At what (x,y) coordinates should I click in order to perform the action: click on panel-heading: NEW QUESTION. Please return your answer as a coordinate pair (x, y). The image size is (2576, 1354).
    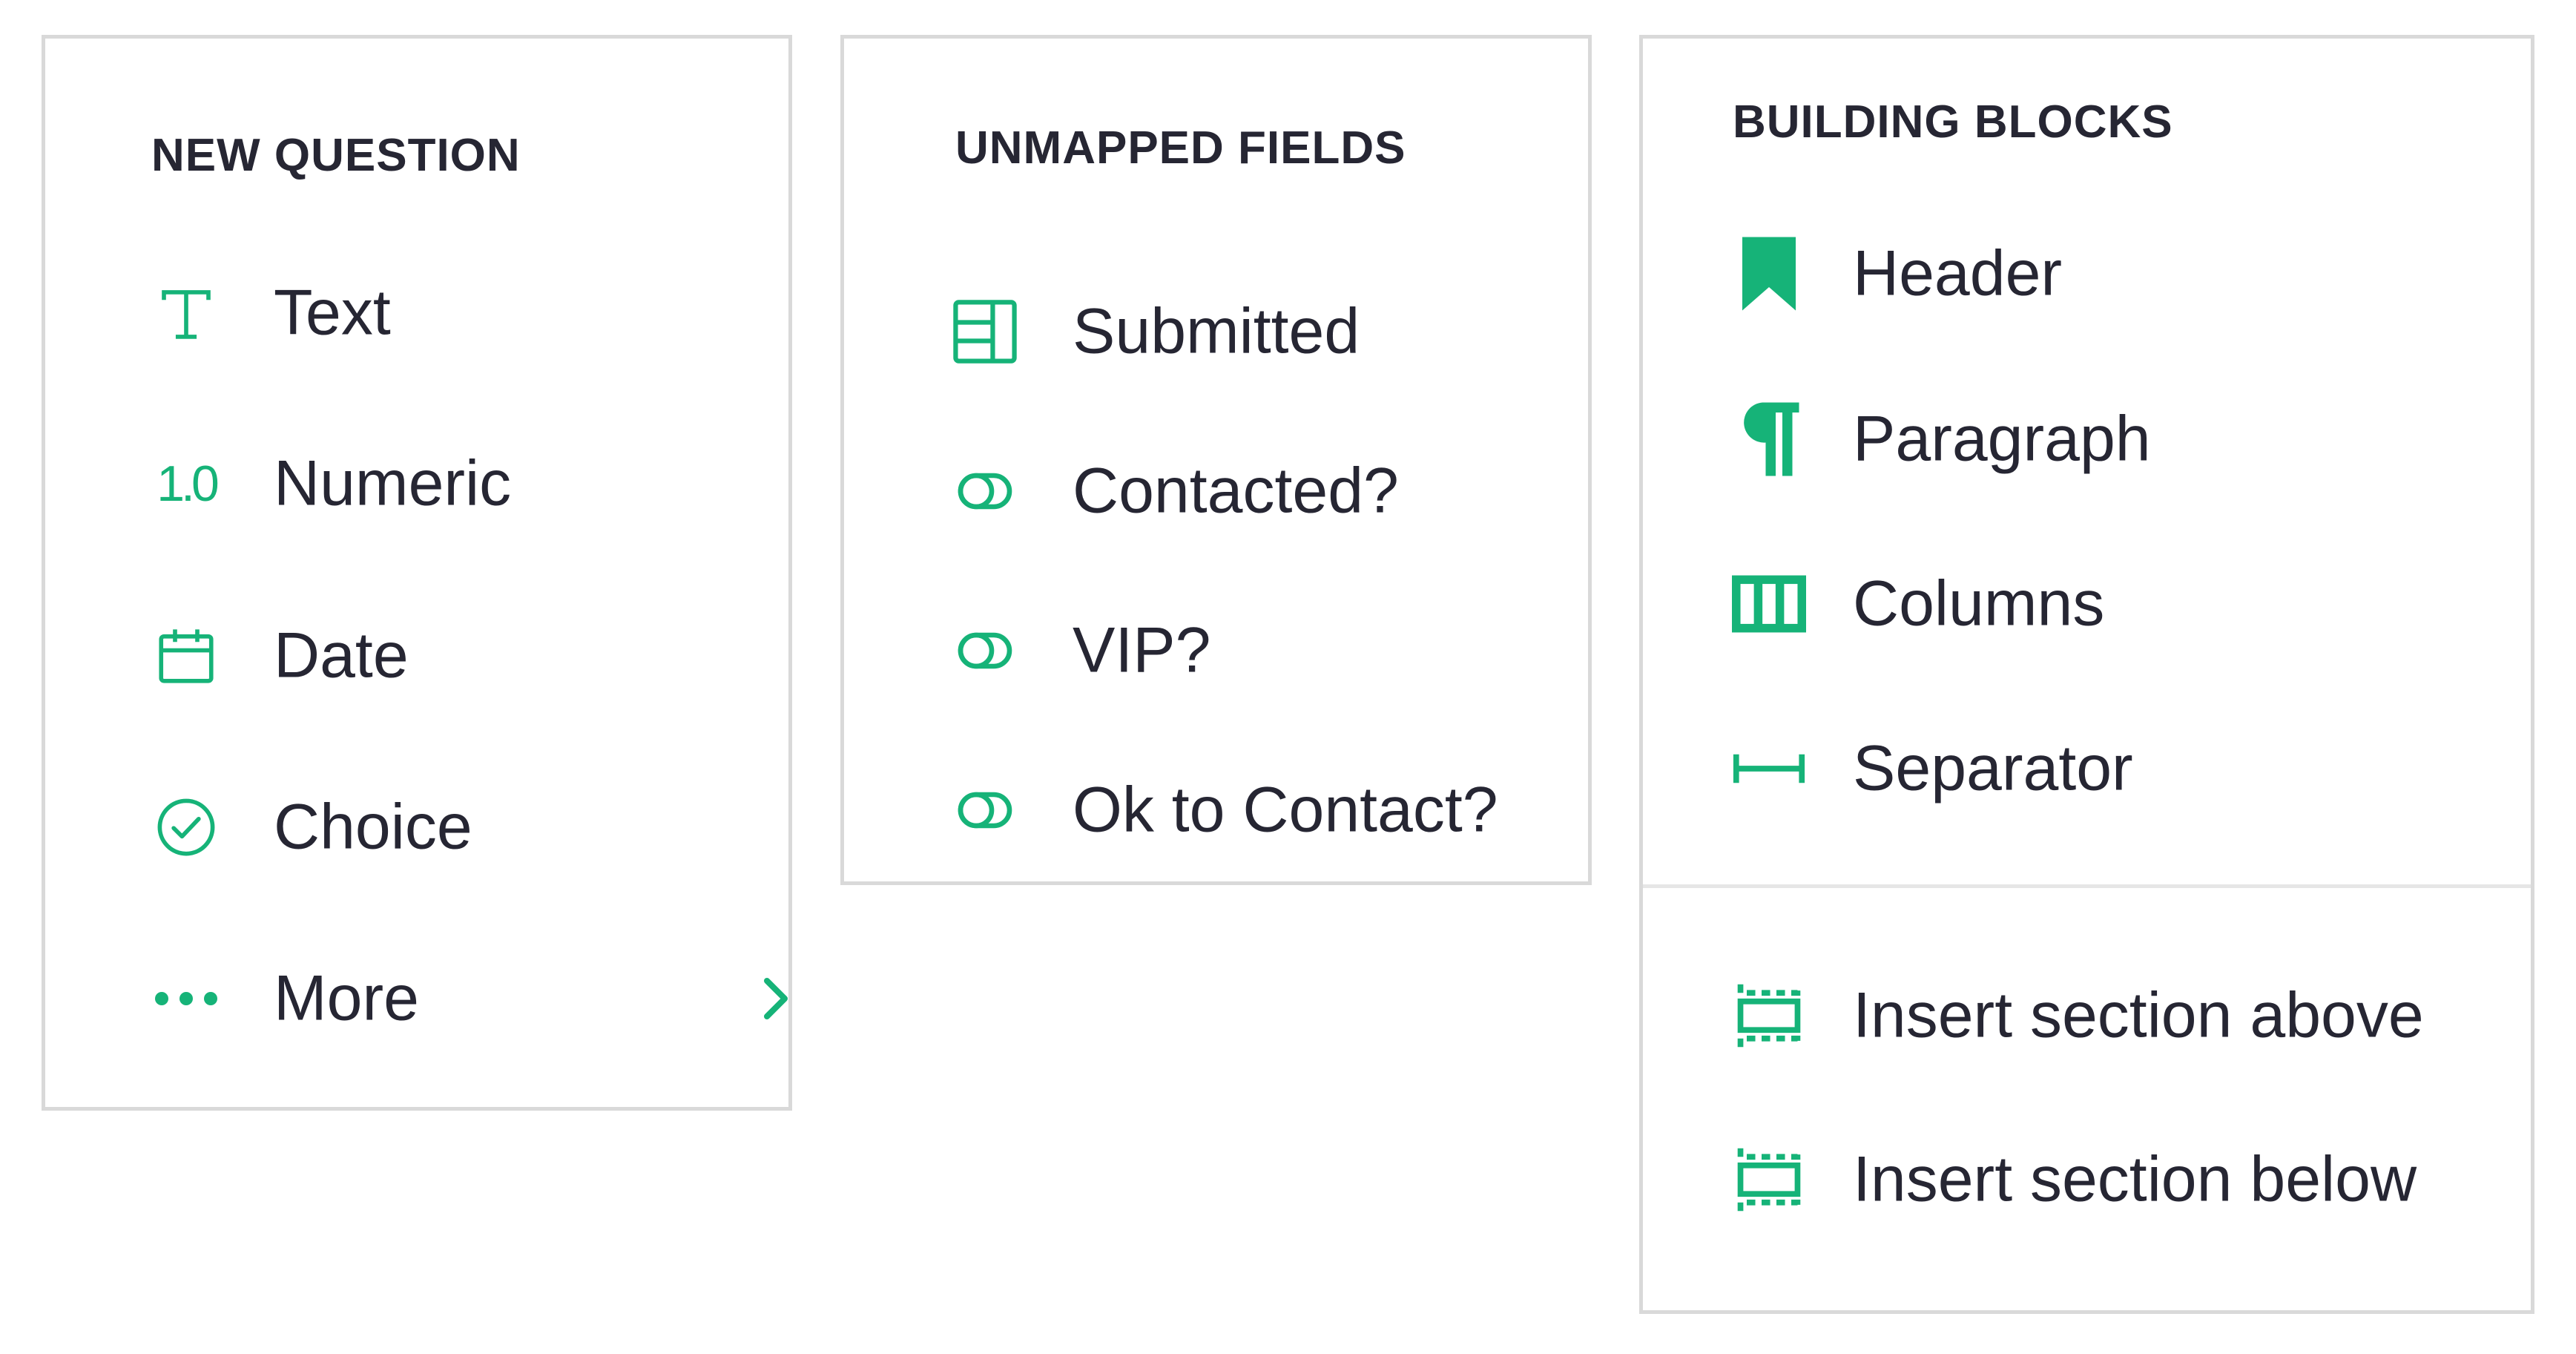
    Looking at the image, I should click on (336, 155).